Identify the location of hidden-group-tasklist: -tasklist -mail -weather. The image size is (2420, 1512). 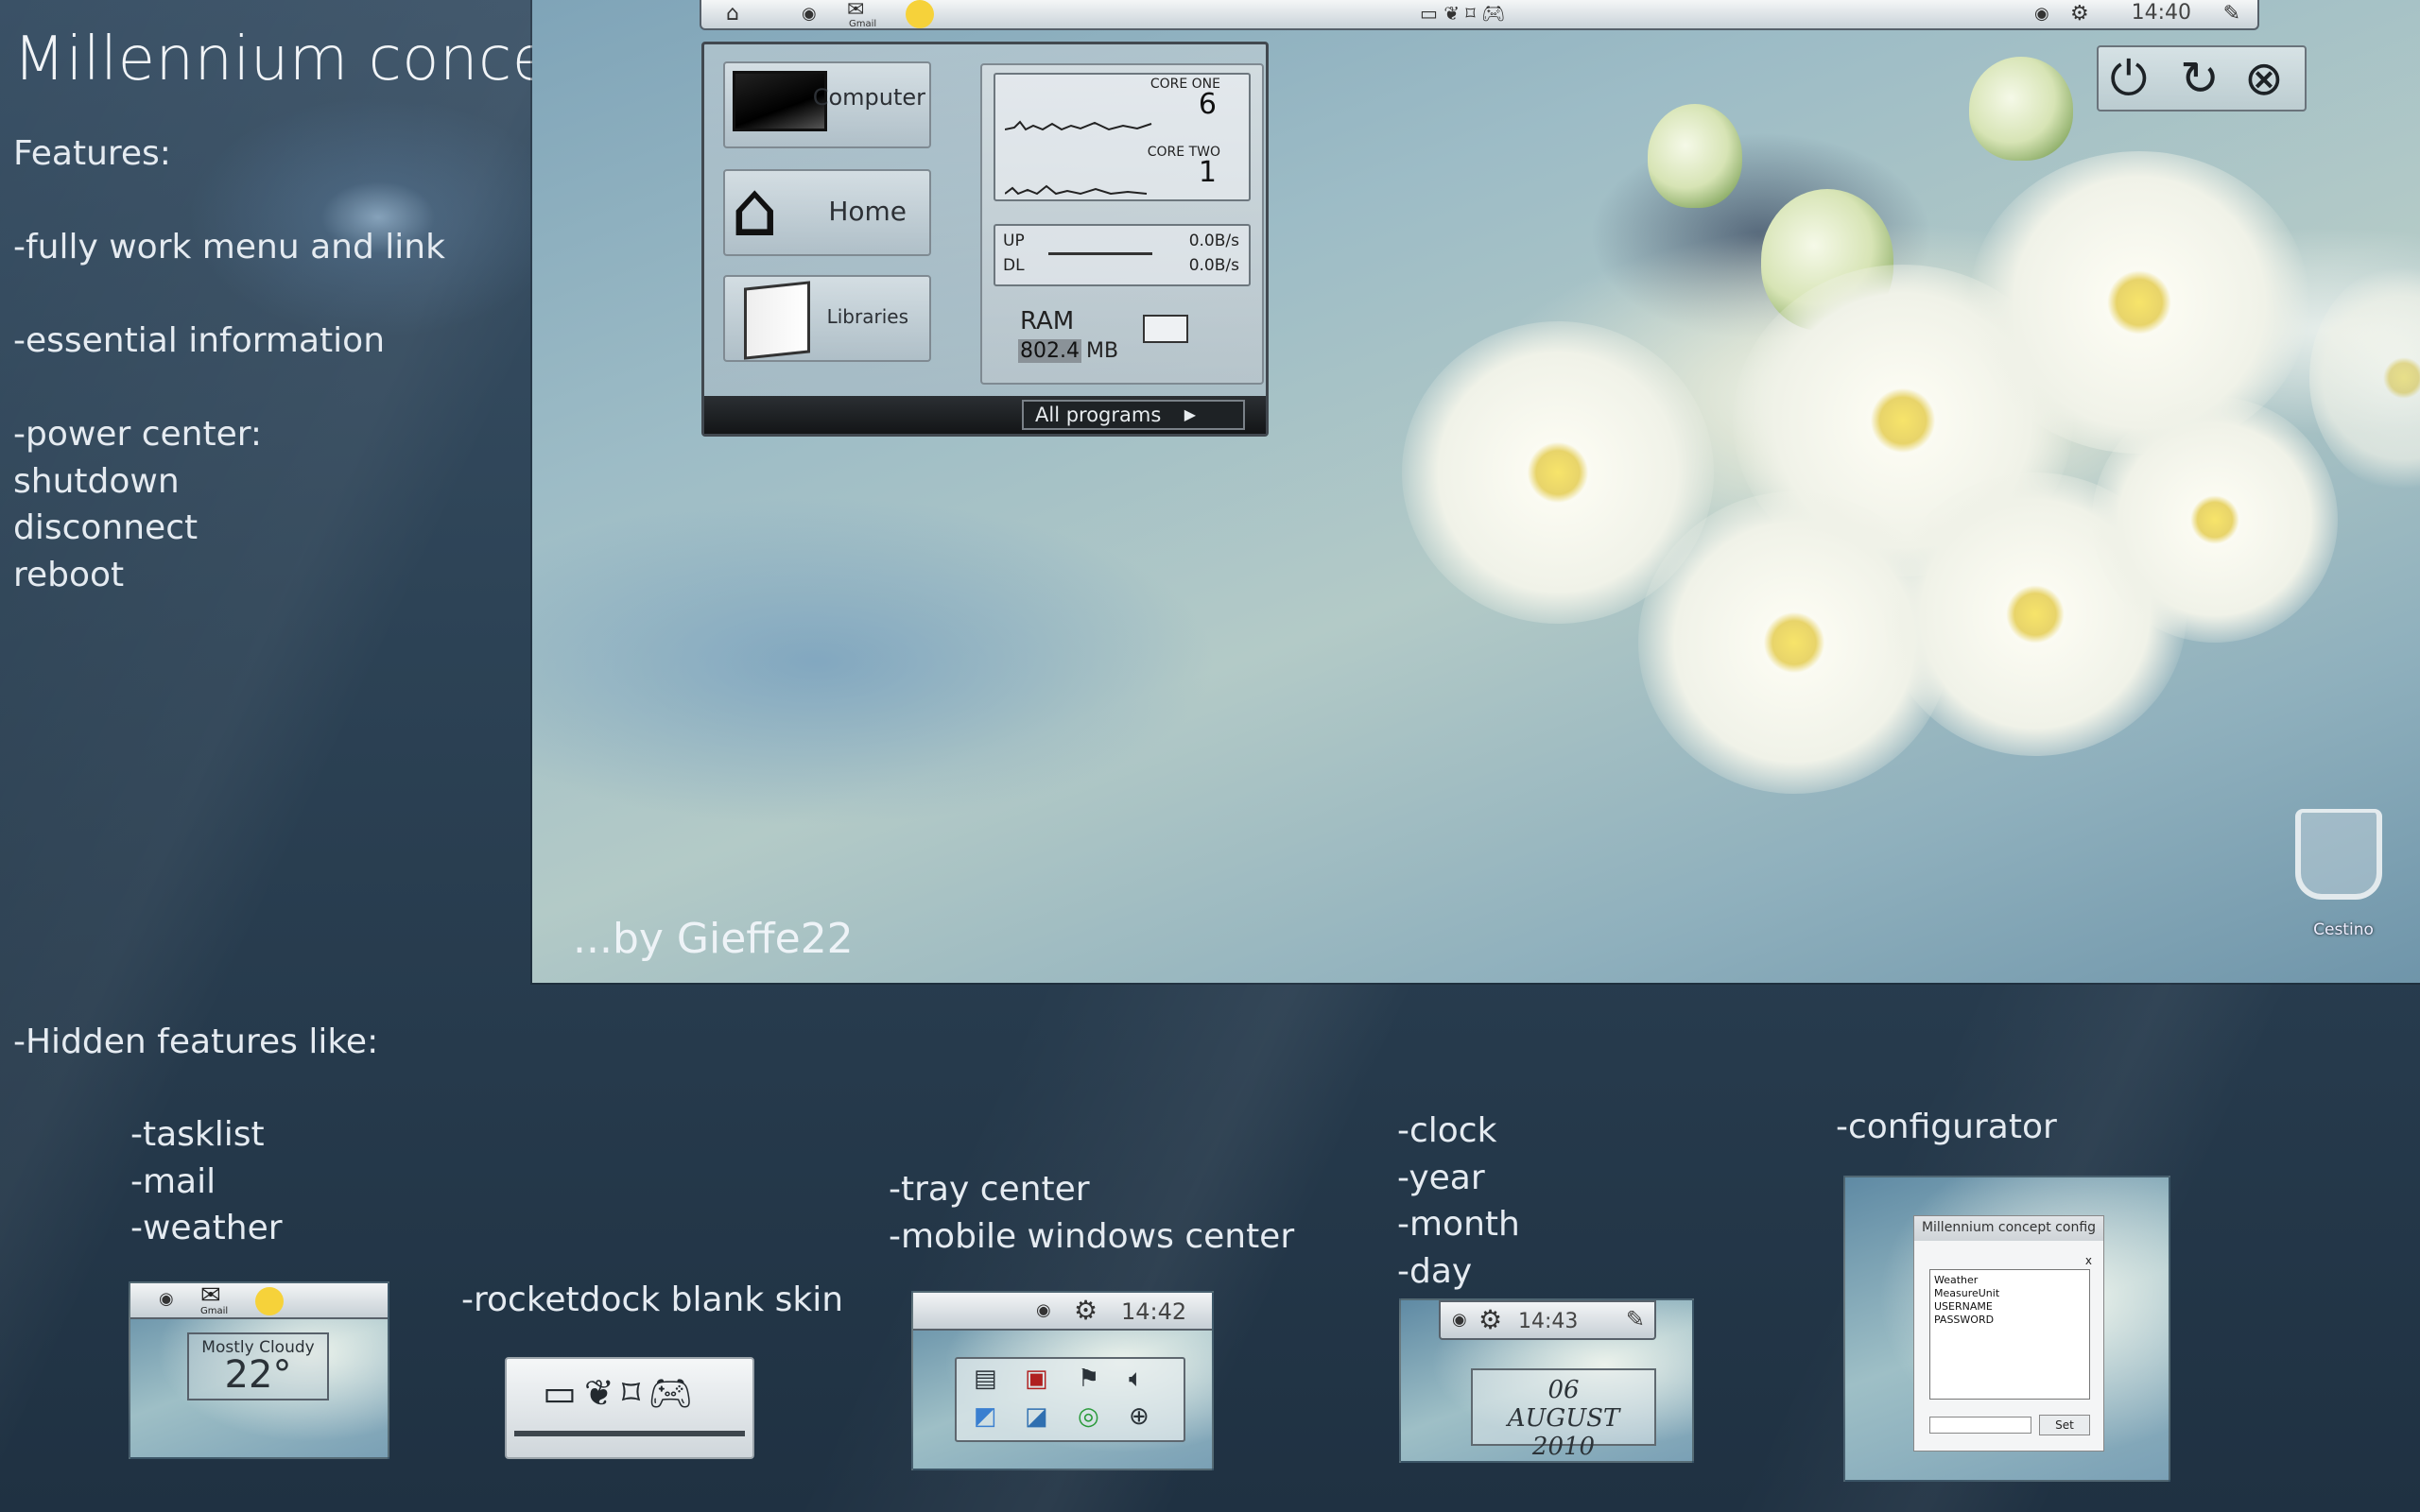
(206, 1181).